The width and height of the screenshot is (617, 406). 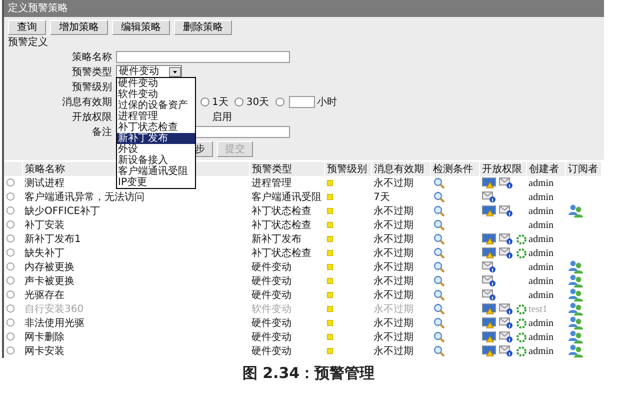 I want to click on table-cell: 网卡删除, so click(x=44, y=337).